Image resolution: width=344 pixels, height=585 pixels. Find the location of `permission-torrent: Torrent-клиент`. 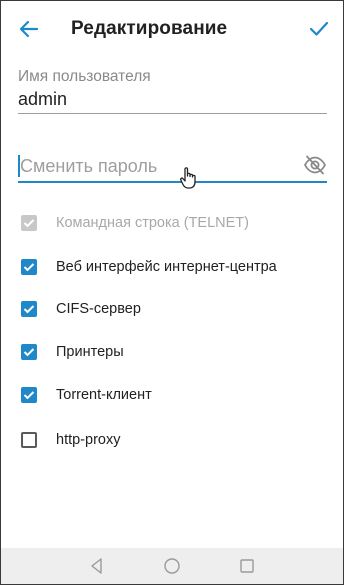

permission-torrent: Torrent-клиент is located at coordinates (86, 395).